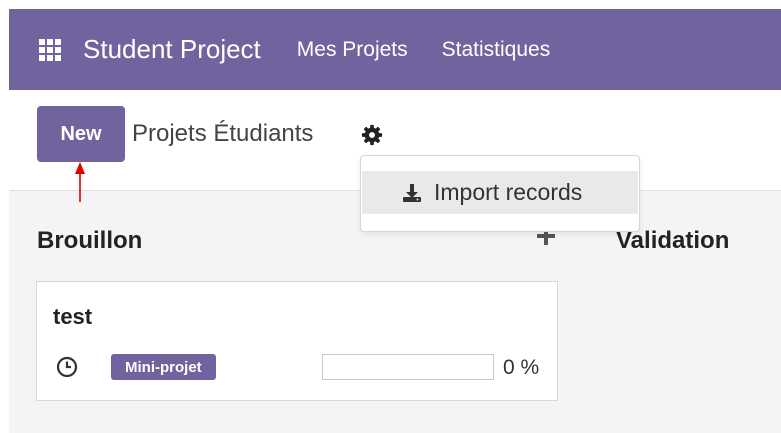 The image size is (781, 433). What do you see at coordinates (412, 192) in the screenshot?
I see `download-icon` at bounding box center [412, 192].